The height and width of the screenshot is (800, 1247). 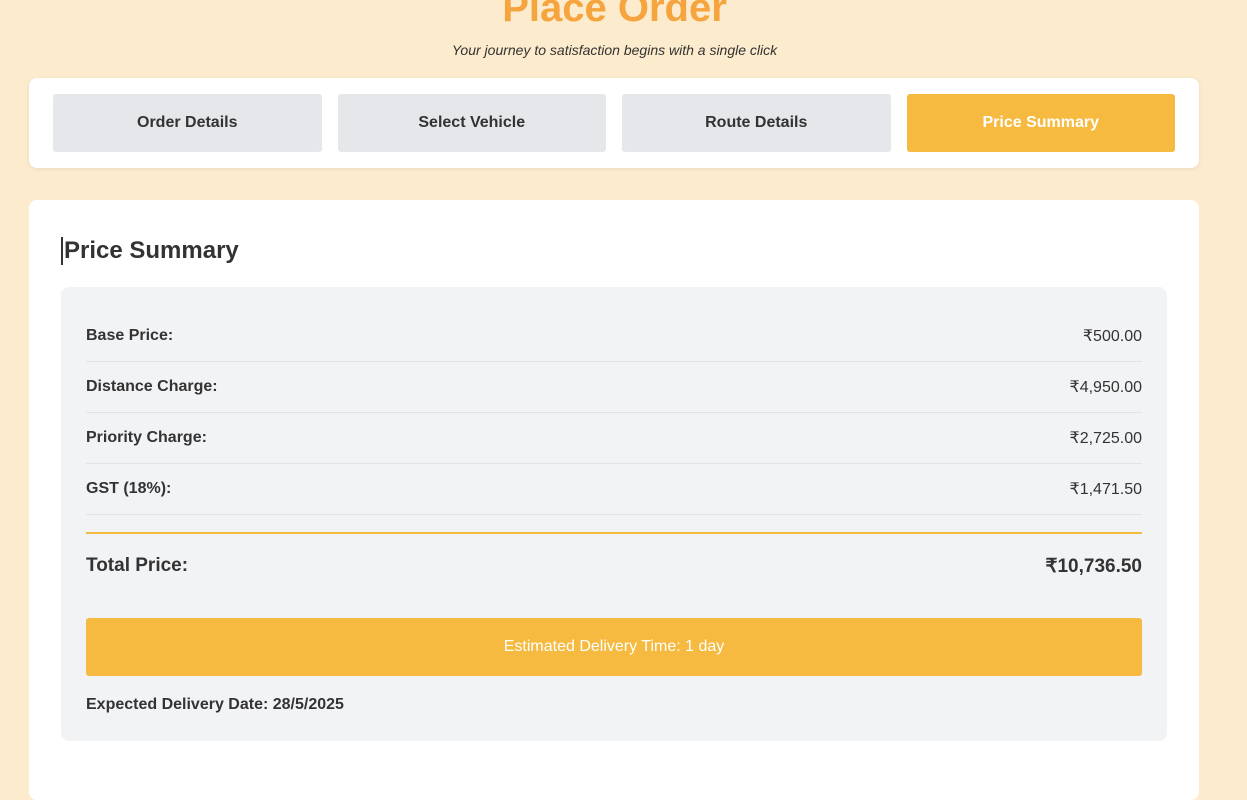 What do you see at coordinates (1105, 489) in the screenshot?
I see `row-value: ₹1,471.50` at bounding box center [1105, 489].